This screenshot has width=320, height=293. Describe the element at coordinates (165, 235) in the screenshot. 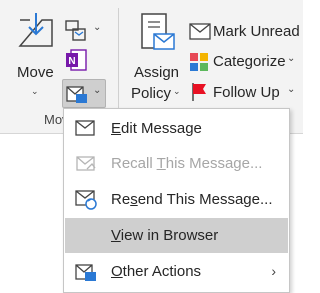

I see `menu-item-label: View in Browser` at that location.